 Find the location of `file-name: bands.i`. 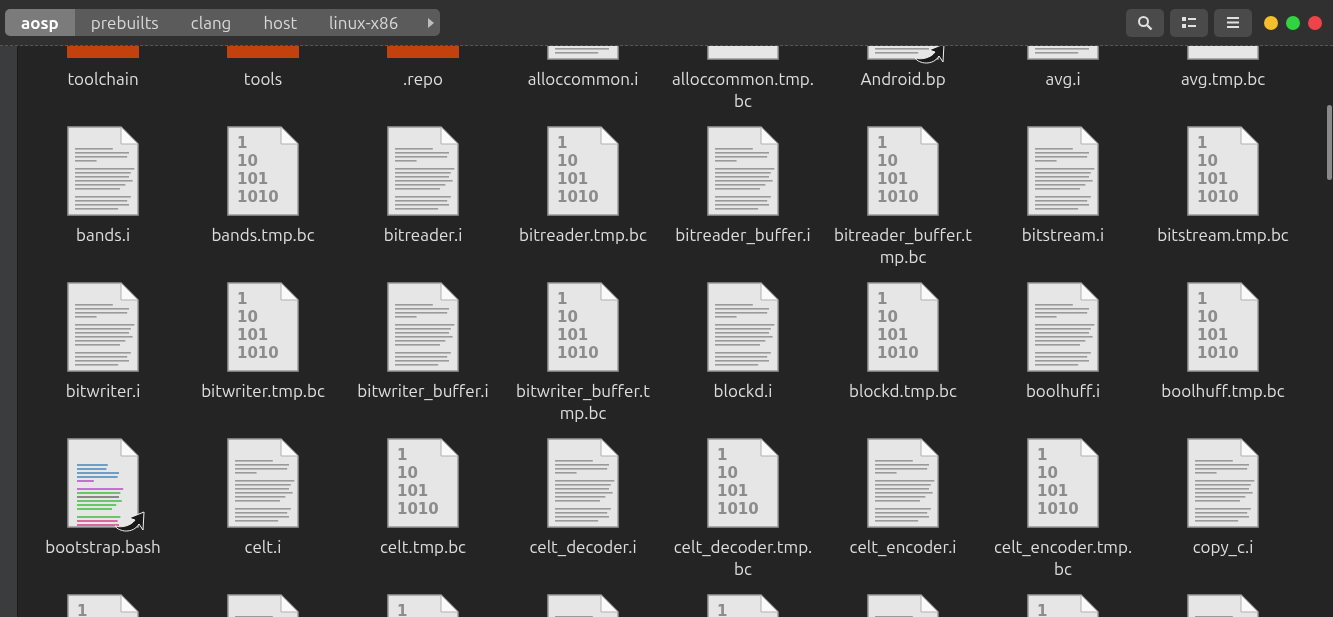

file-name: bands.i is located at coordinates (103, 235).